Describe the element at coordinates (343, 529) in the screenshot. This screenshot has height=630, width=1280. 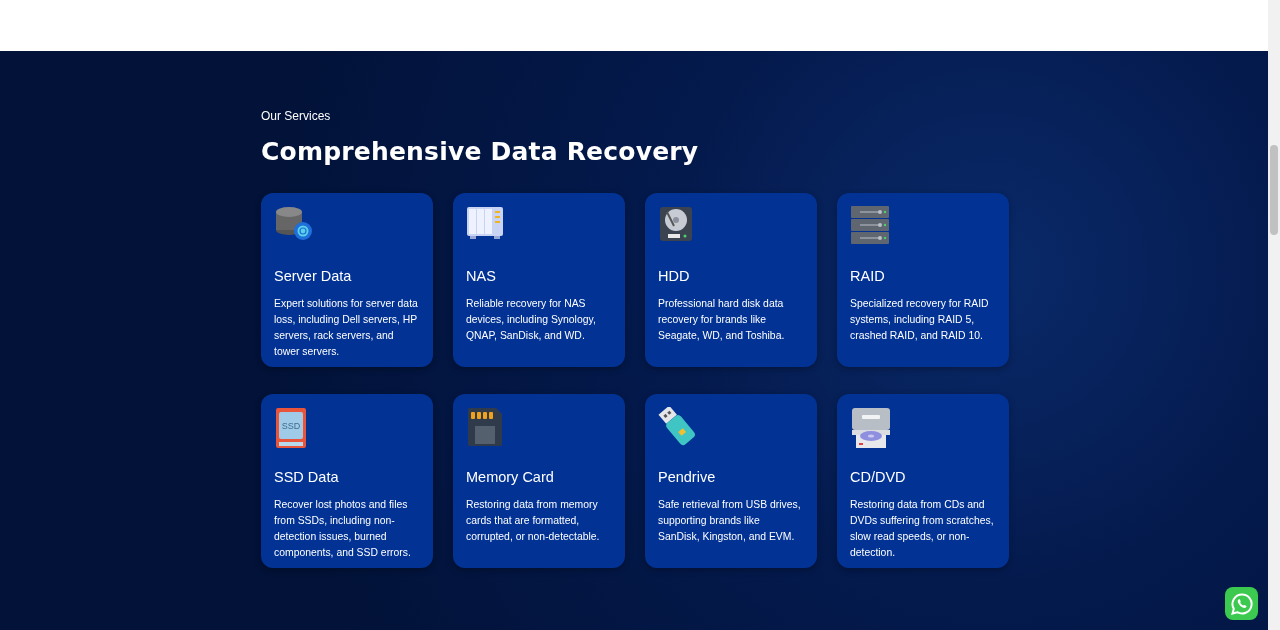
I see `service-description: Recover lost photos and files from SSDs, including non-detection issues, burned components, and SSD errors.` at that location.